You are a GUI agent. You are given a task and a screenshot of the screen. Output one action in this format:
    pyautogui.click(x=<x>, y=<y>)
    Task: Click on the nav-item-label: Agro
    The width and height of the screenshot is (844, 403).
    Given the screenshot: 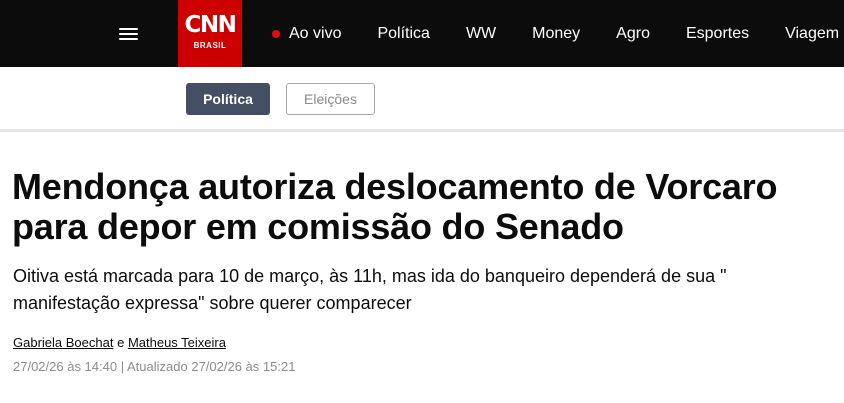 What is the action you would take?
    pyautogui.click(x=633, y=33)
    